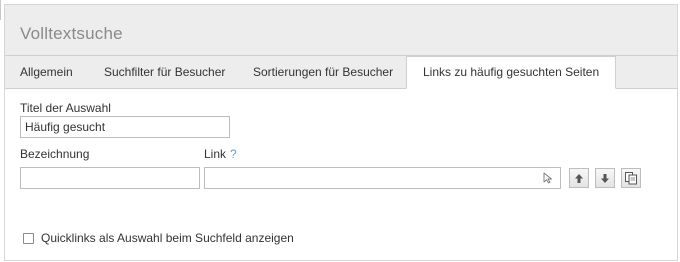  I want to click on arrow-up-icon, so click(579, 178).